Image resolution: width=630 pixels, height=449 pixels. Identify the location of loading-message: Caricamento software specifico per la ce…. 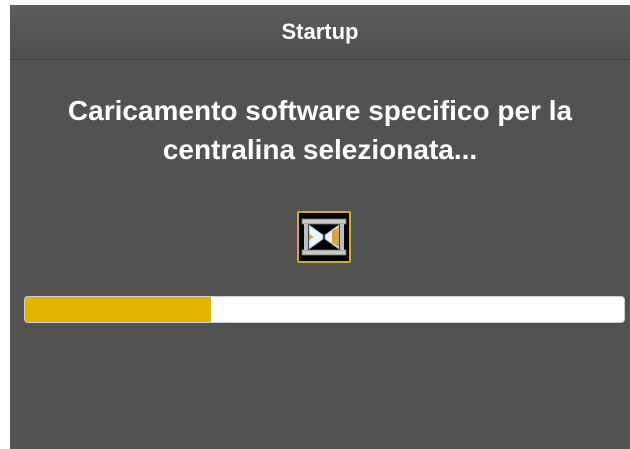
(320, 130).